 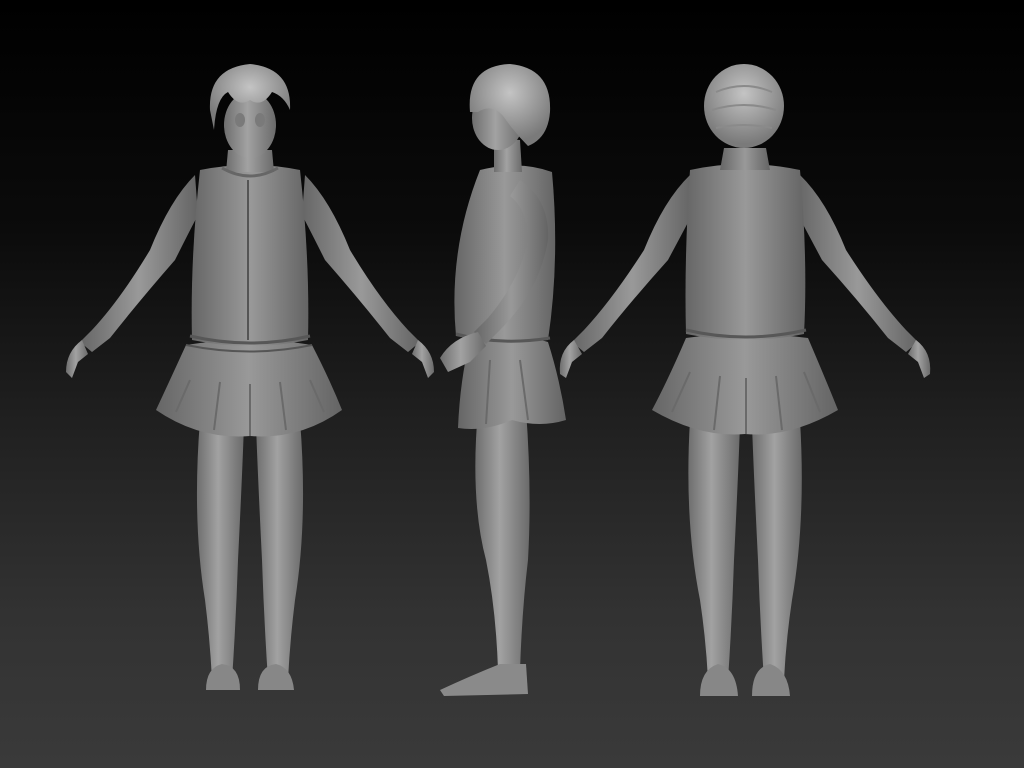 I want to click on back-left-arm, so click(x=632, y=263).